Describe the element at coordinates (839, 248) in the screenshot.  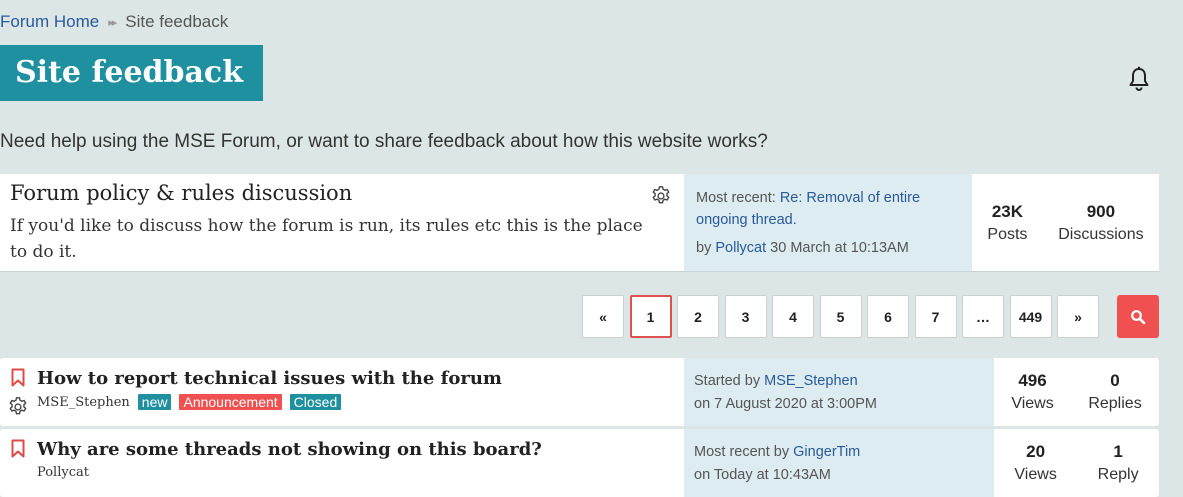
I see `recent-date: 30 March at 10:13AM` at that location.